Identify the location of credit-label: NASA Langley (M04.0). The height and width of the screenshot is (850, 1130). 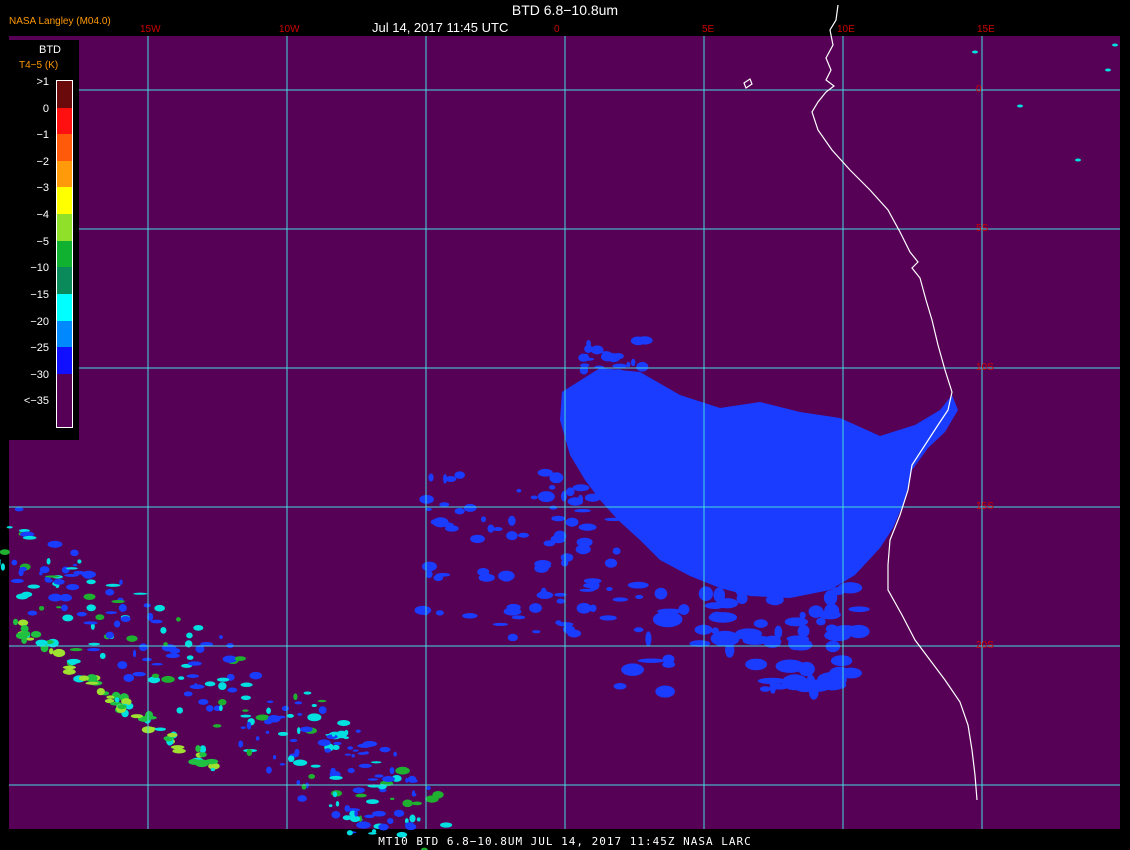
(60, 21).